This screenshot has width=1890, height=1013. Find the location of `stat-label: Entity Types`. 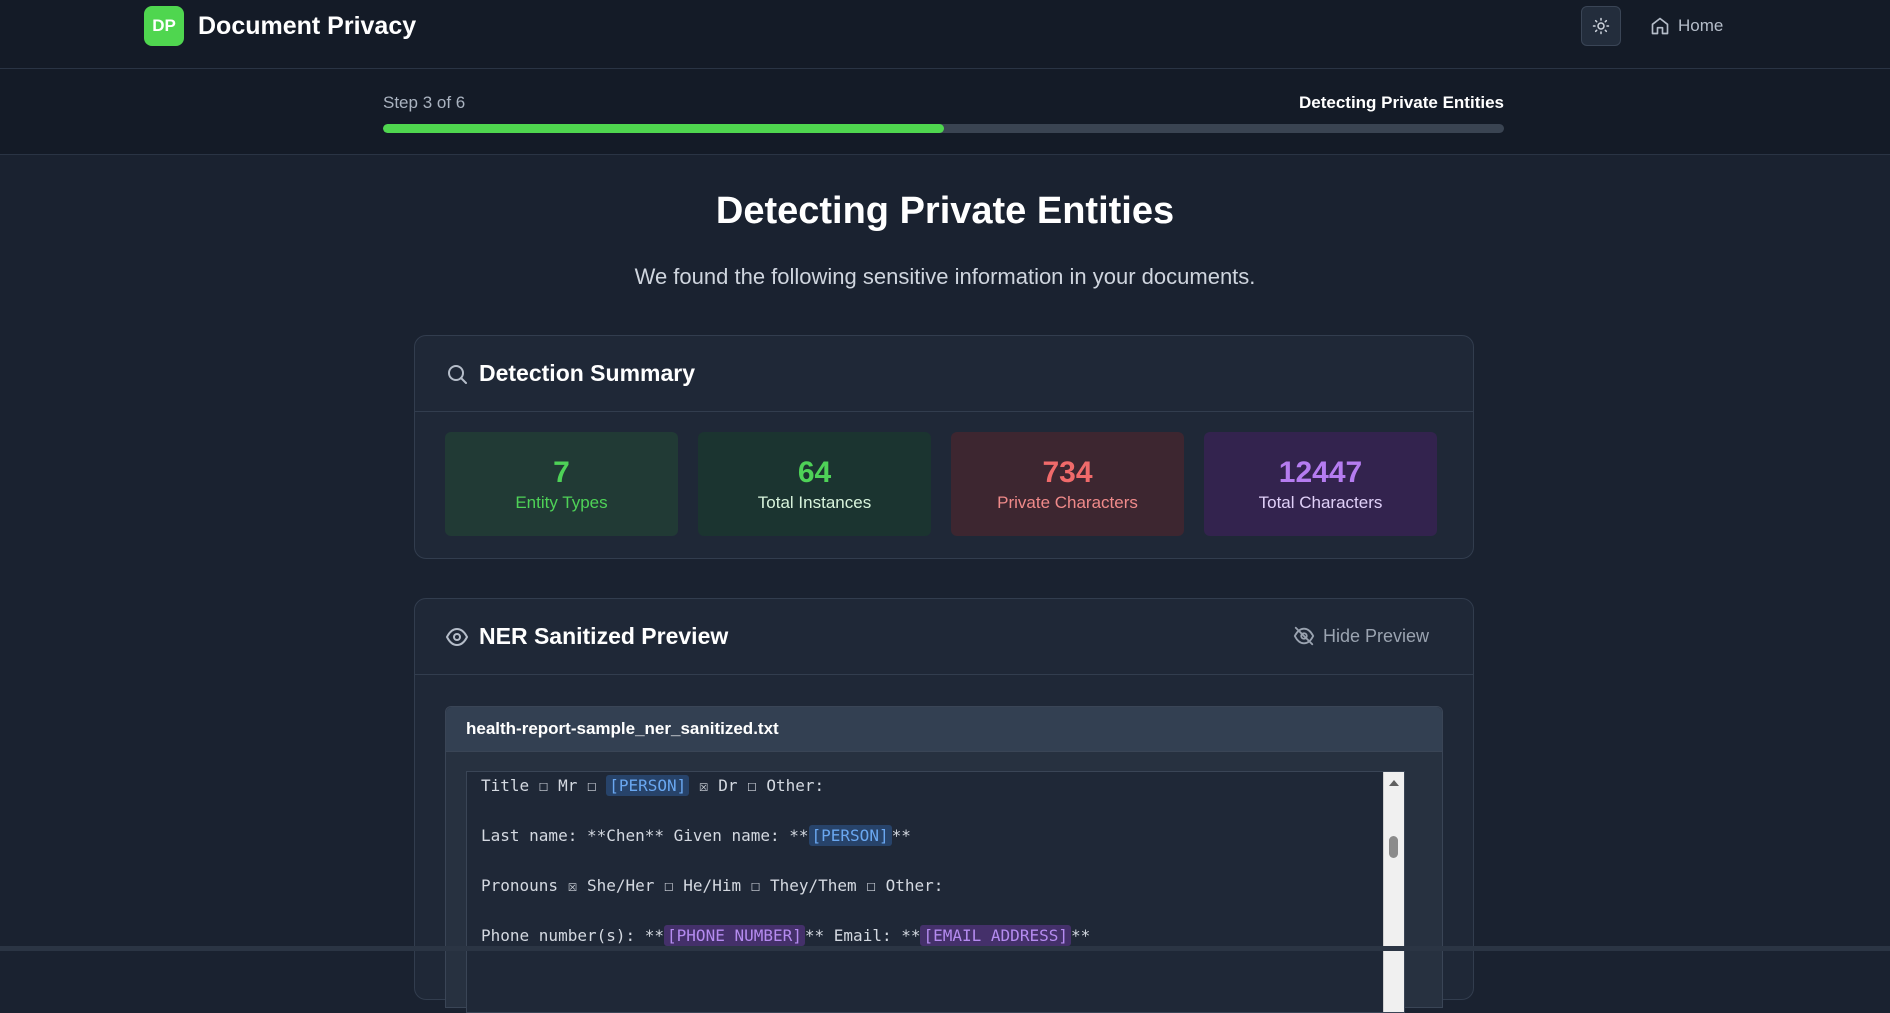

stat-label: Entity Types is located at coordinates (561, 502).